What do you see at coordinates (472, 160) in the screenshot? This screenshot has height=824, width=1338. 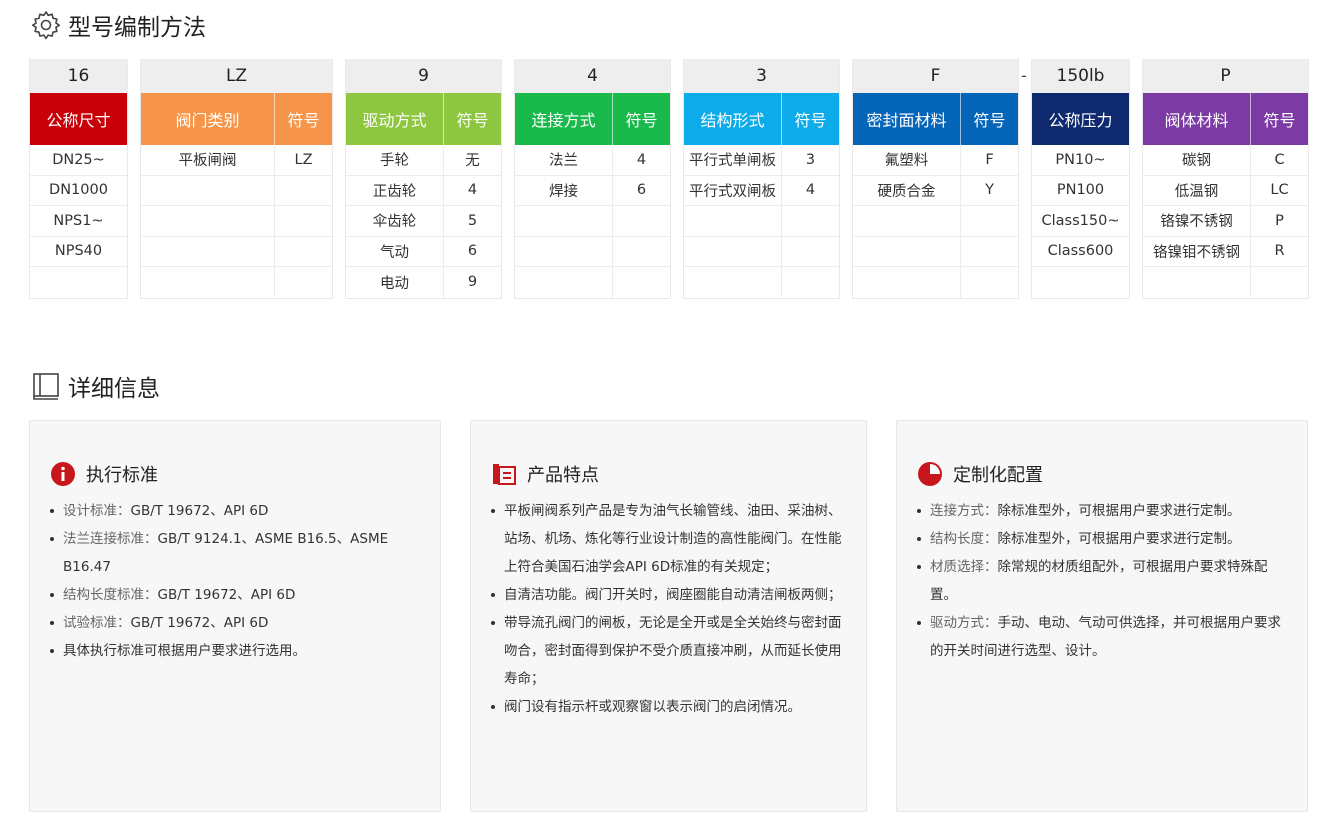 I see `option-symbol: 无` at bounding box center [472, 160].